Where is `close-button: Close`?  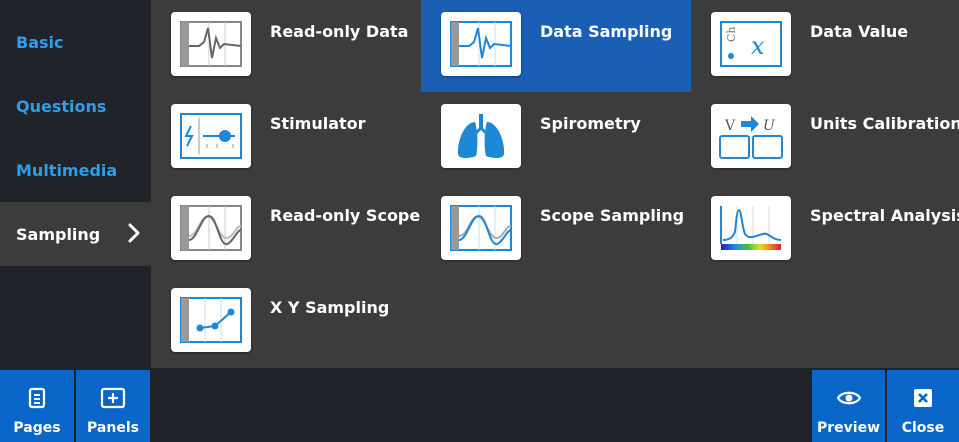
close-button: Close is located at coordinates (923, 406).